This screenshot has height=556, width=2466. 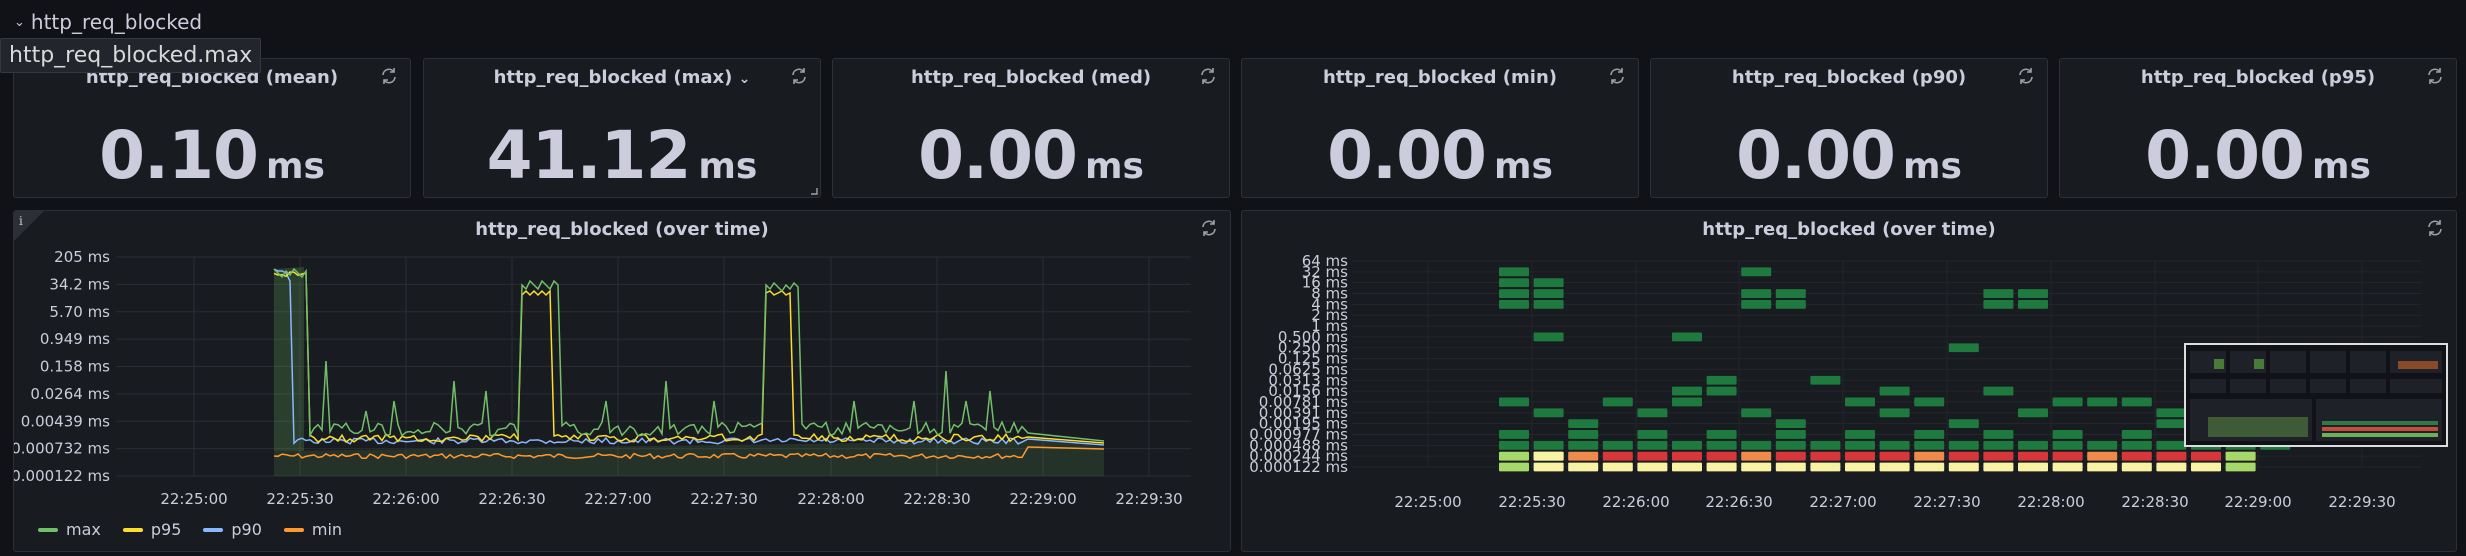 What do you see at coordinates (622, 77) in the screenshot?
I see `panel-title: http_req_blocked (max) ⌄` at bounding box center [622, 77].